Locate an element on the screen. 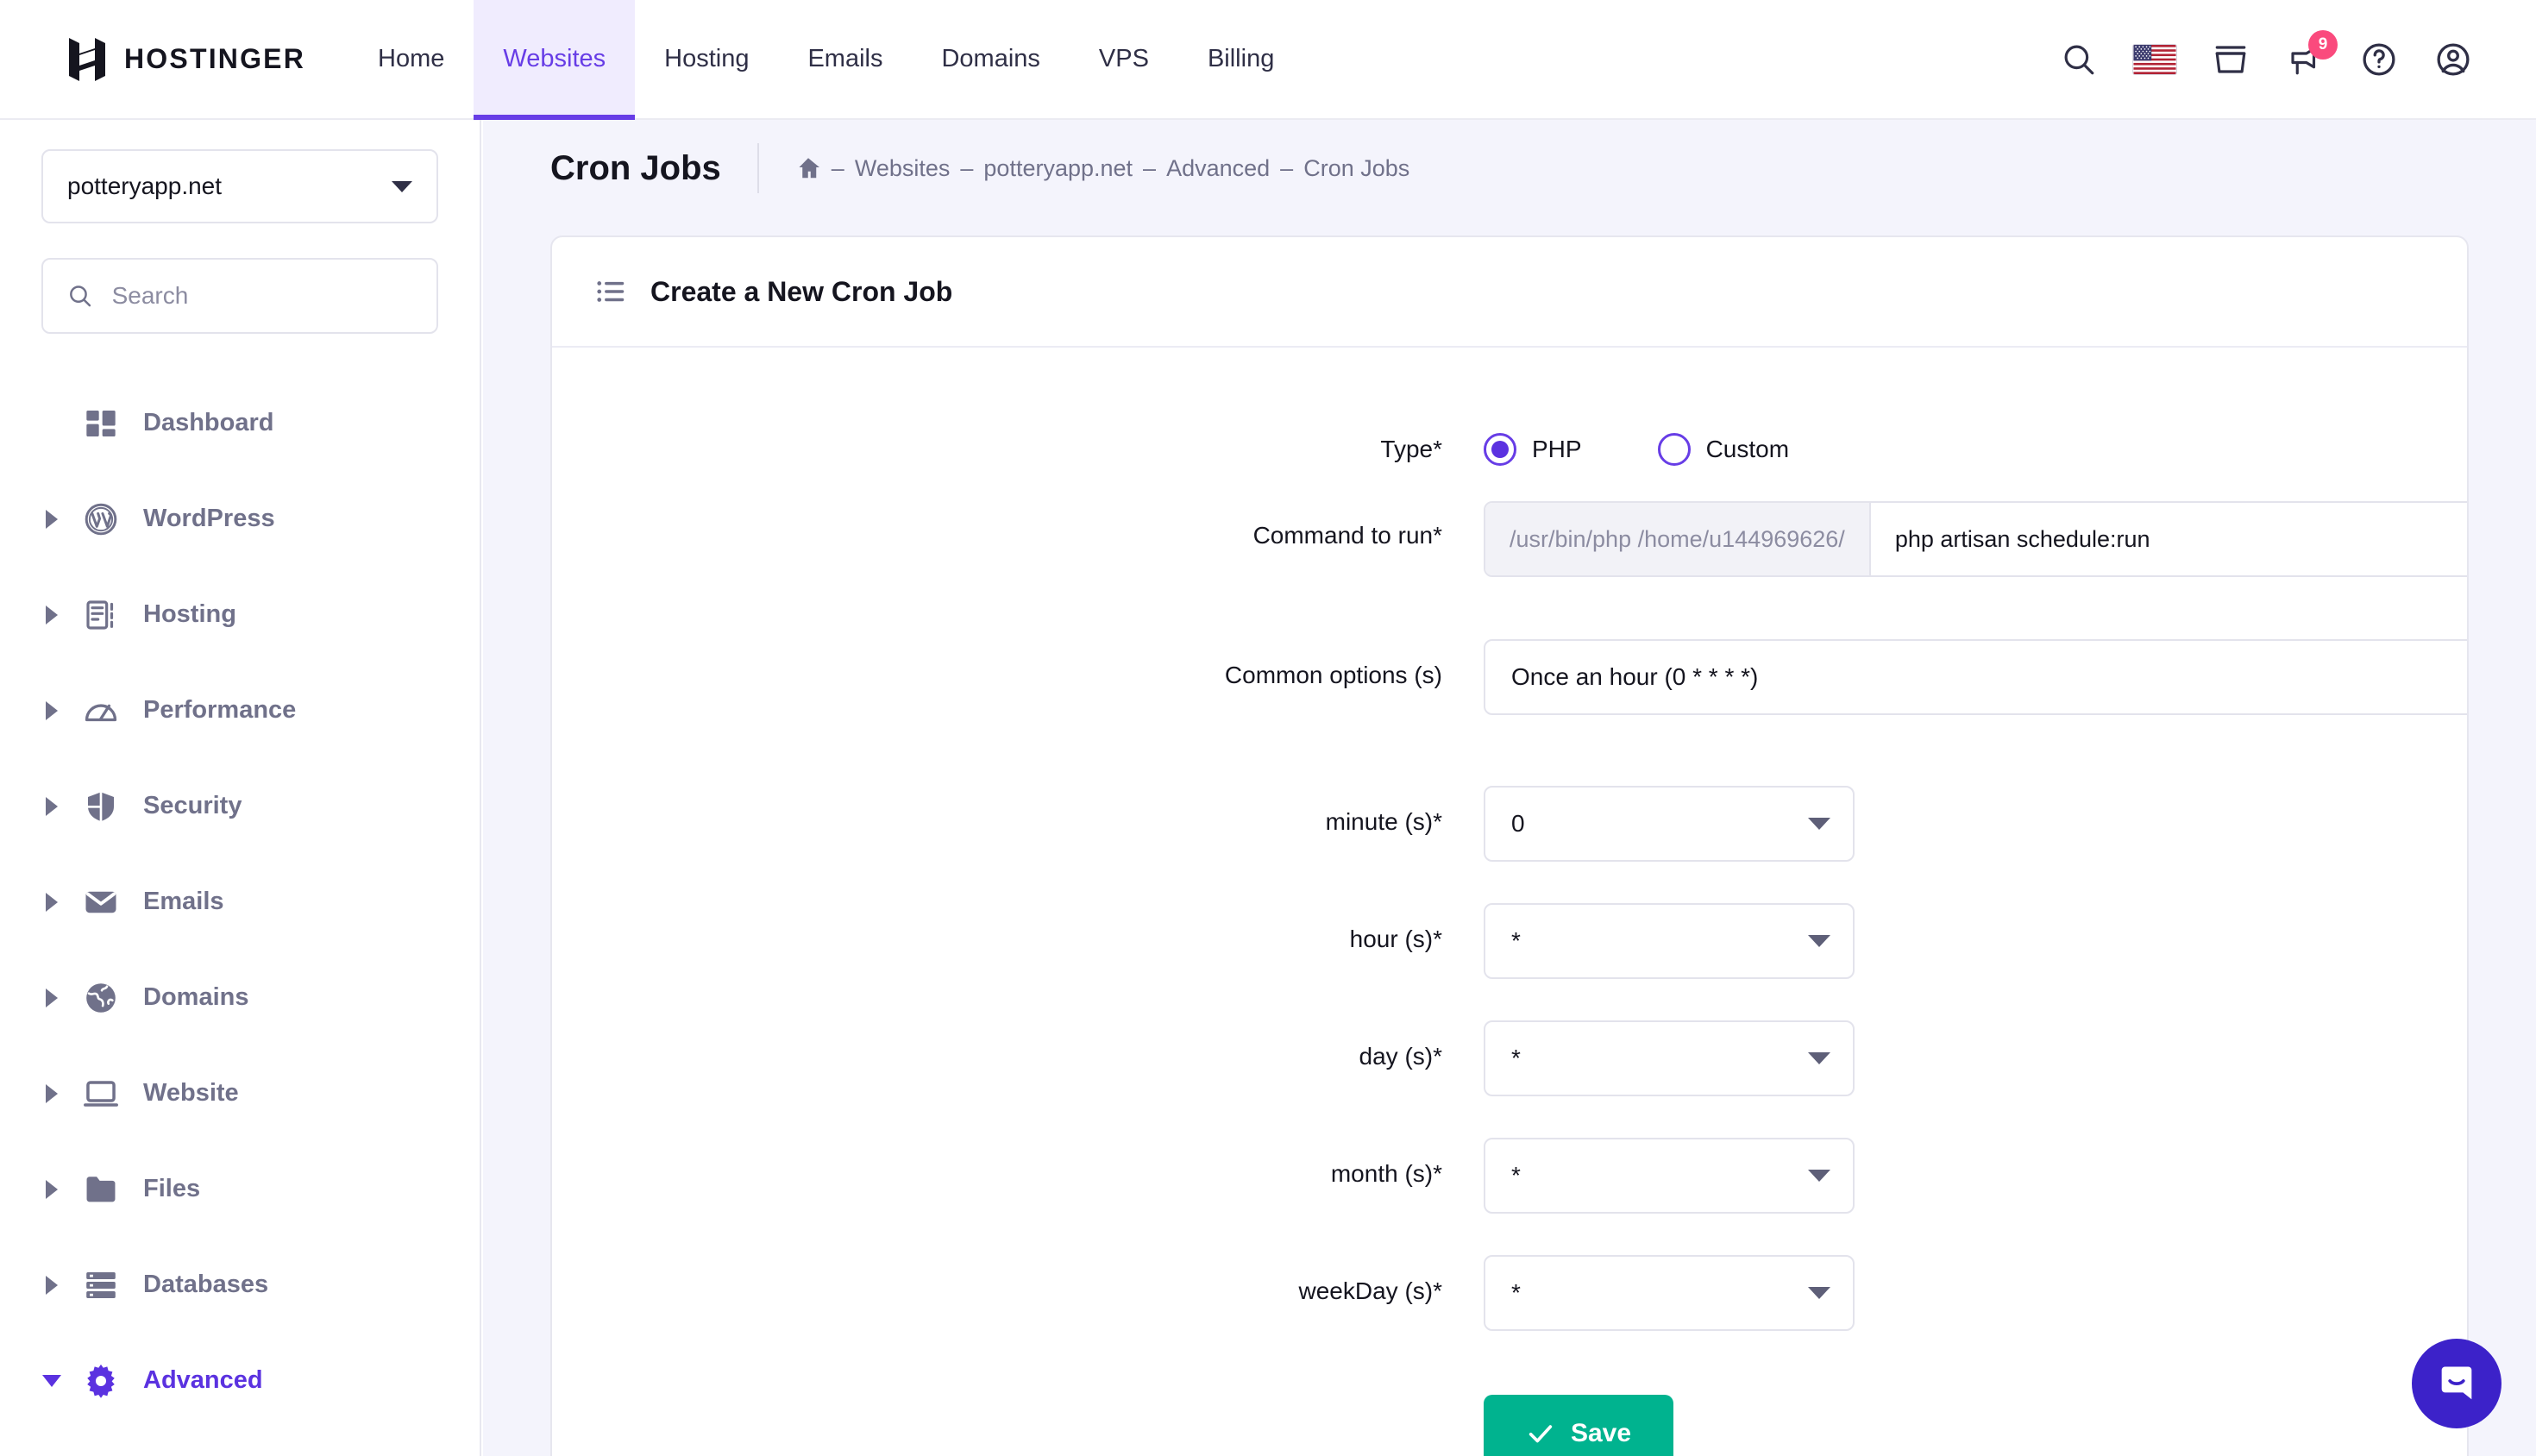 The width and height of the screenshot is (2536, 1456). sidebar-item-wordpress: WordPress is located at coordinates (239, 519).